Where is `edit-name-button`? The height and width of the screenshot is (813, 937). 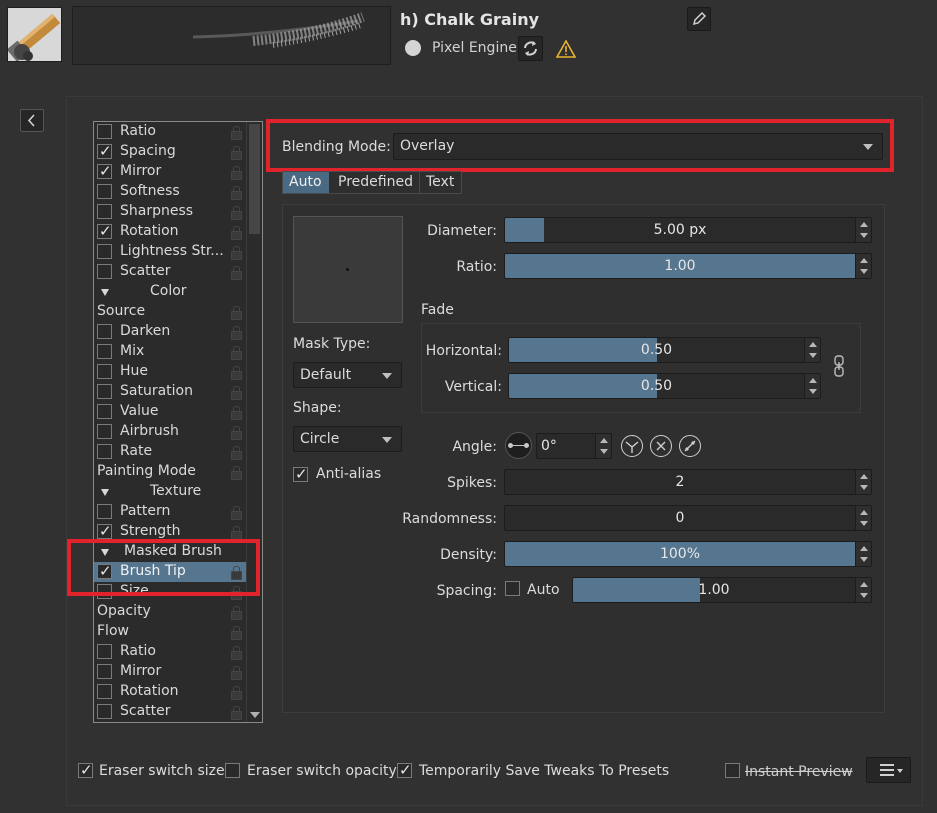 edit-name-button is located at coordinates (699, 19).